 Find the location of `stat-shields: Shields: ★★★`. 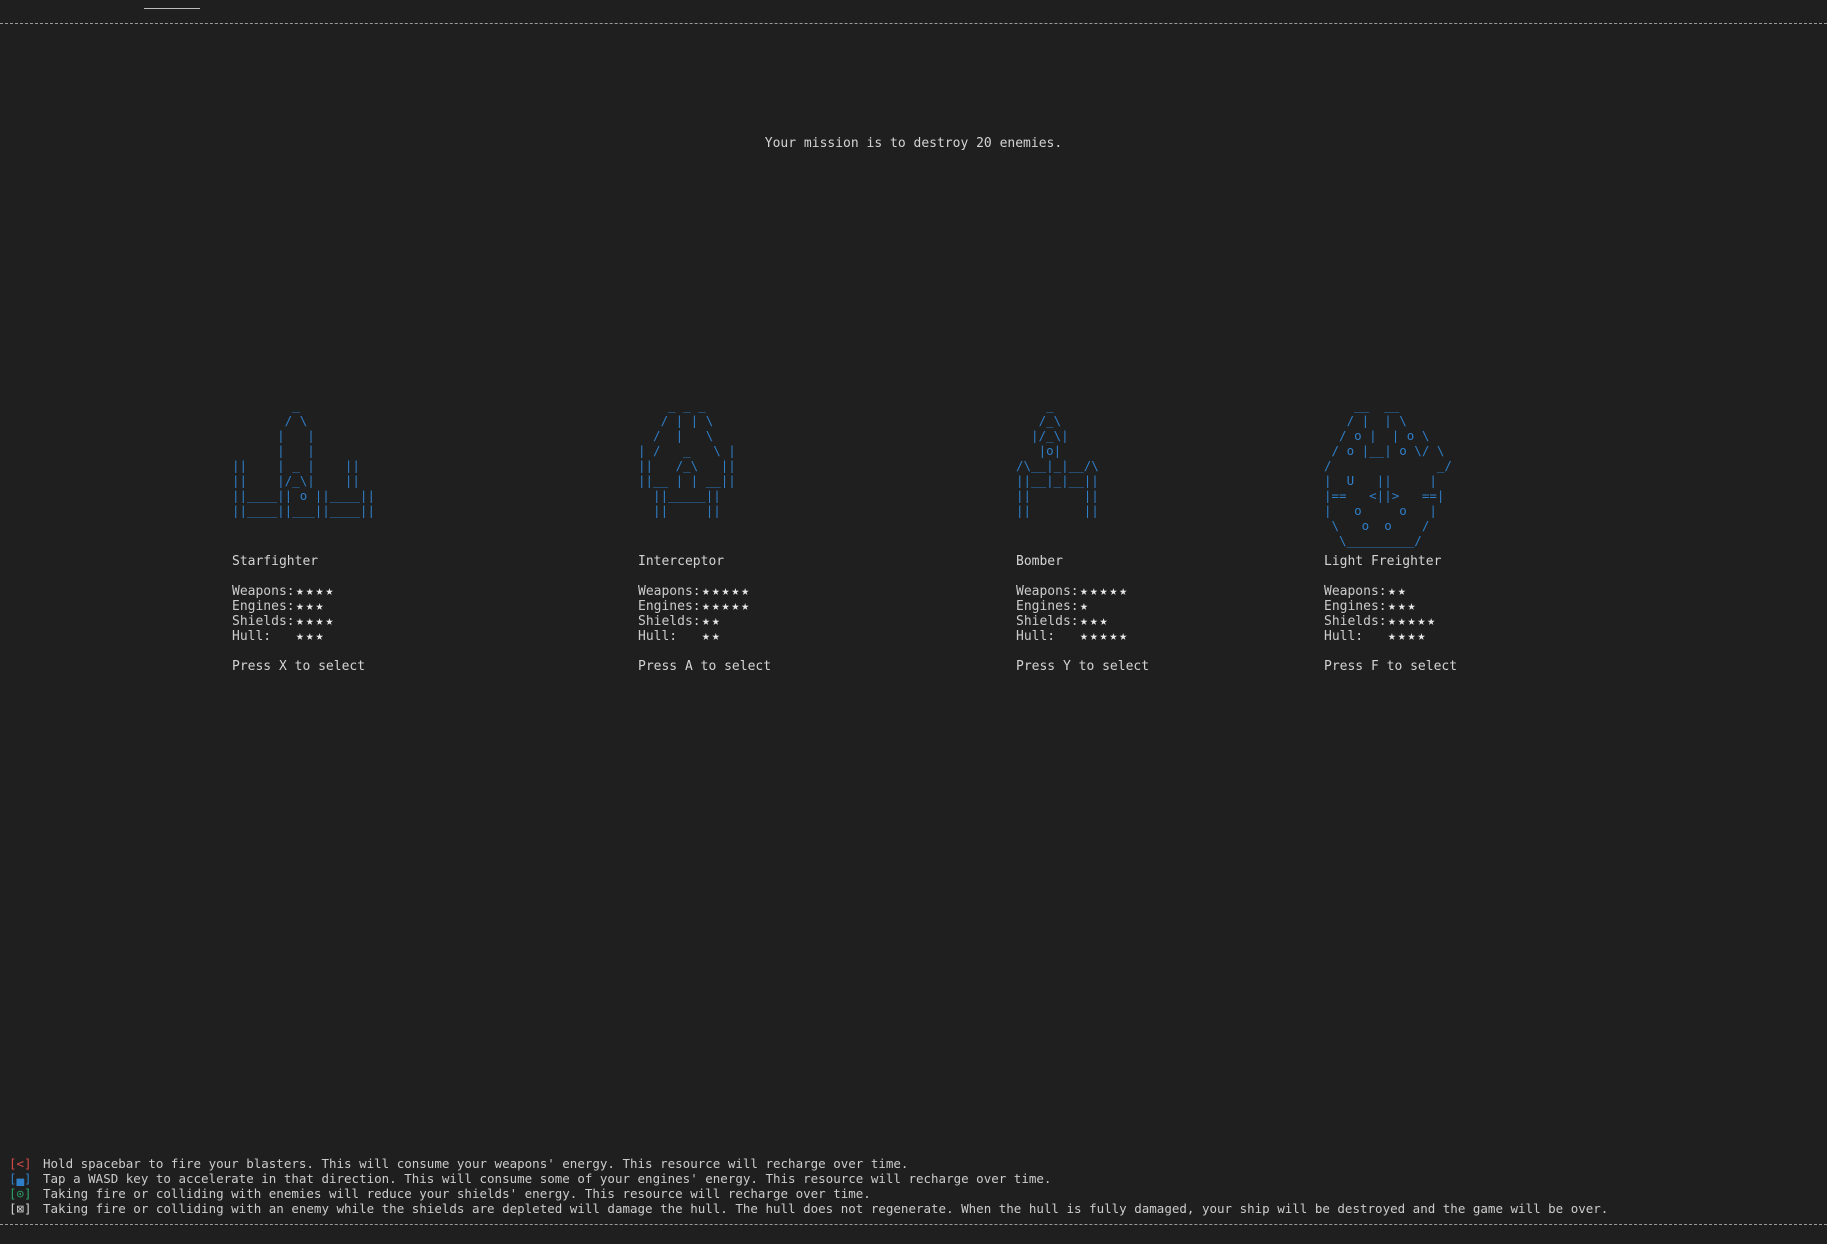

stat-shields: Shields: ★★★ is located at coordinates (1063, 621).